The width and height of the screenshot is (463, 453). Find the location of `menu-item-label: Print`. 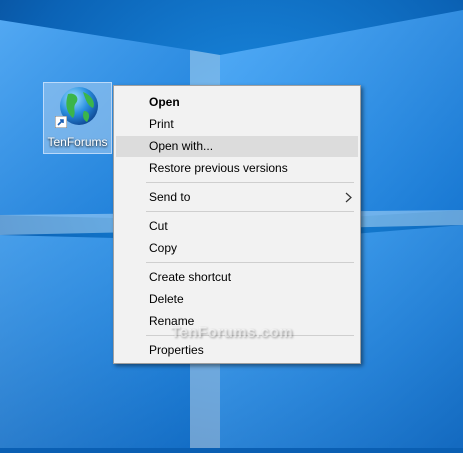

menu-item-label: Print is located at coordinates (161, 124).